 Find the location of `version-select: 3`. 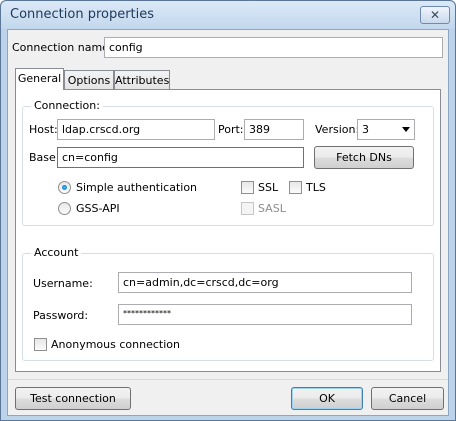

version-select: 3 is located at coordinates (386, 129).